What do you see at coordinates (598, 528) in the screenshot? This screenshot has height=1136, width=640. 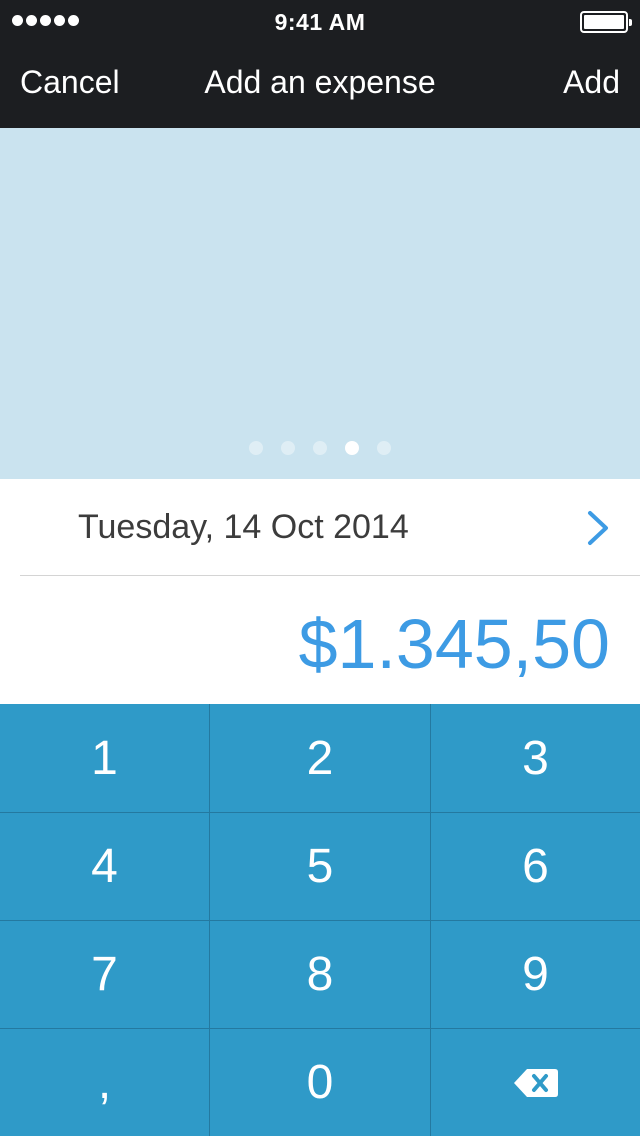 I see `chevron-right-icon` at bounding box center [598, 528].